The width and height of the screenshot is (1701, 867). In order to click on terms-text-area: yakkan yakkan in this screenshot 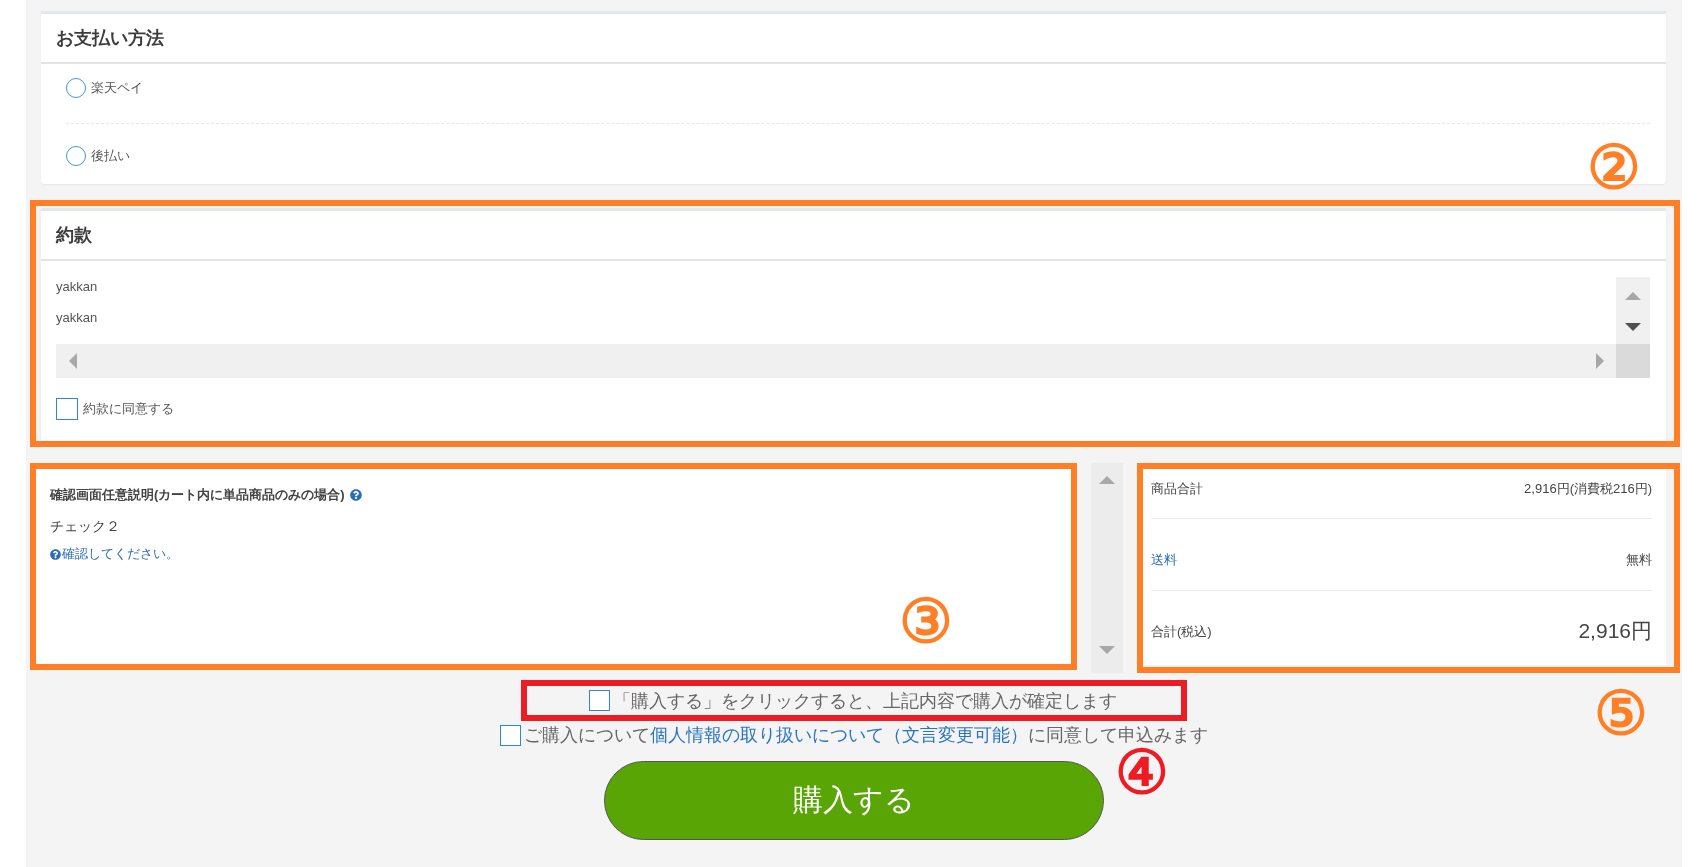, I will do `click(853, 327)`.